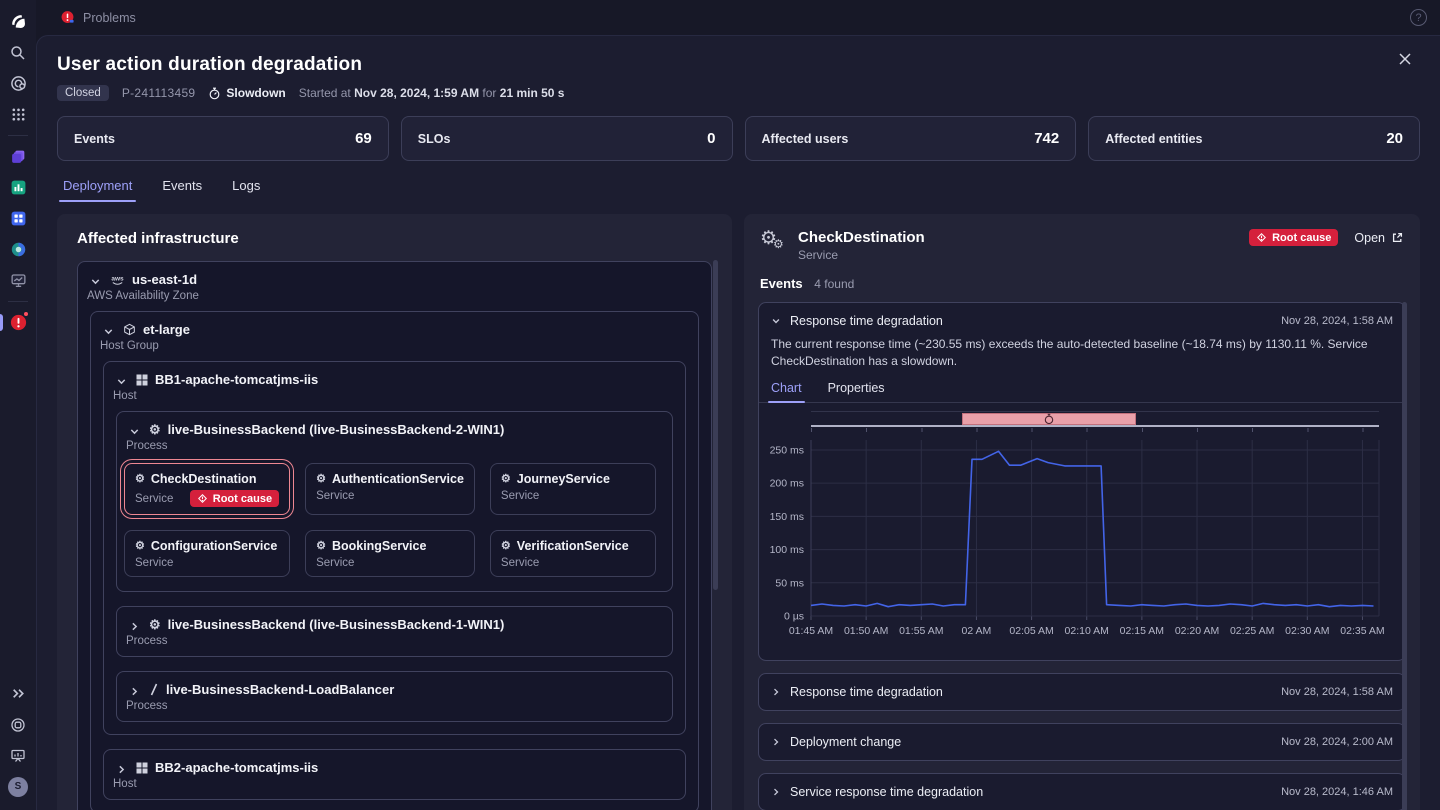 The width and height of the screenshot is (1440, 810). Describe the element at coordinates (223, 138) in the screenshot. I see `stat-card-events: Events 69` at that location.